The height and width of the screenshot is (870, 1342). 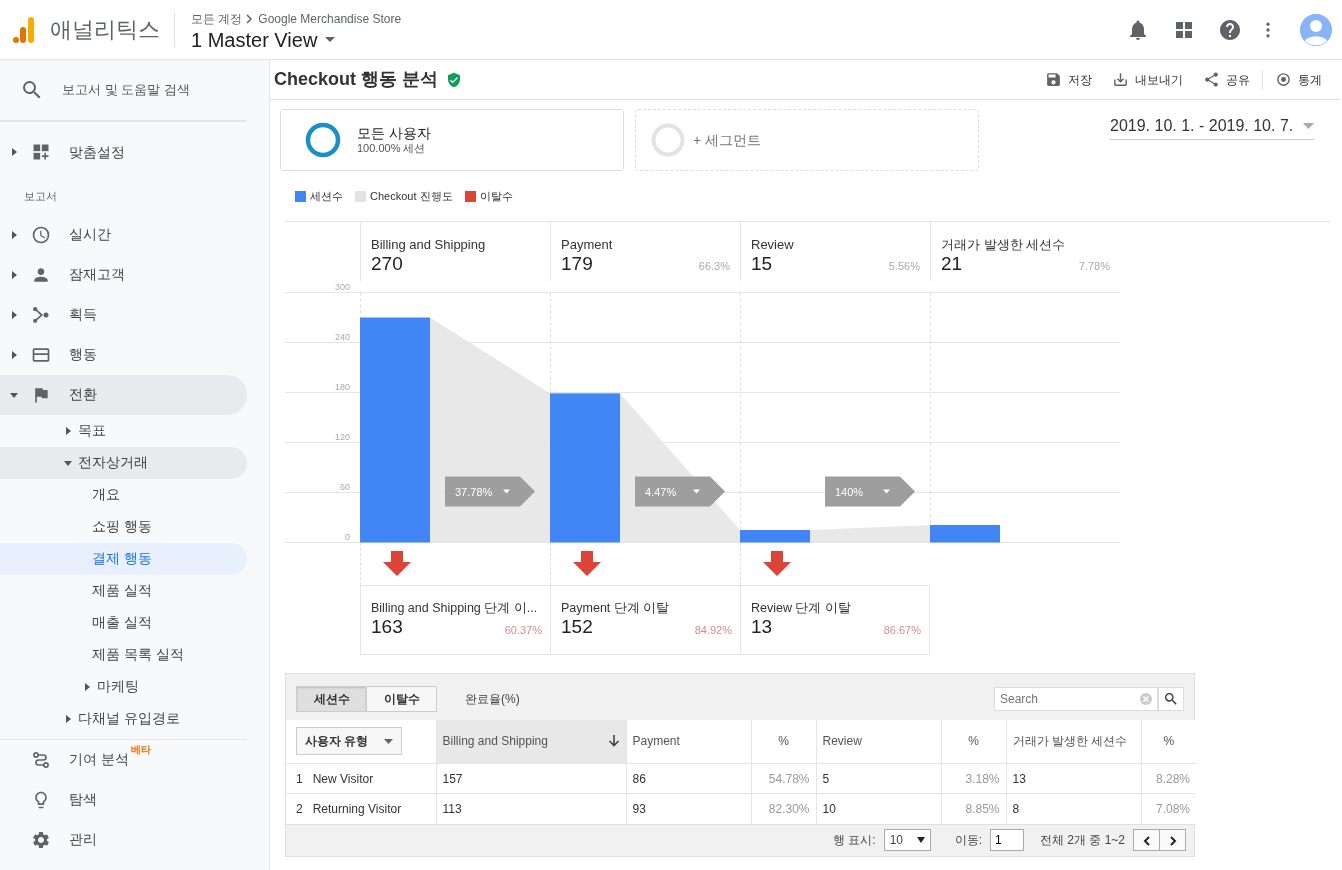 I want to click on toolbar-button: 통계, so click(x=1298, y=79).